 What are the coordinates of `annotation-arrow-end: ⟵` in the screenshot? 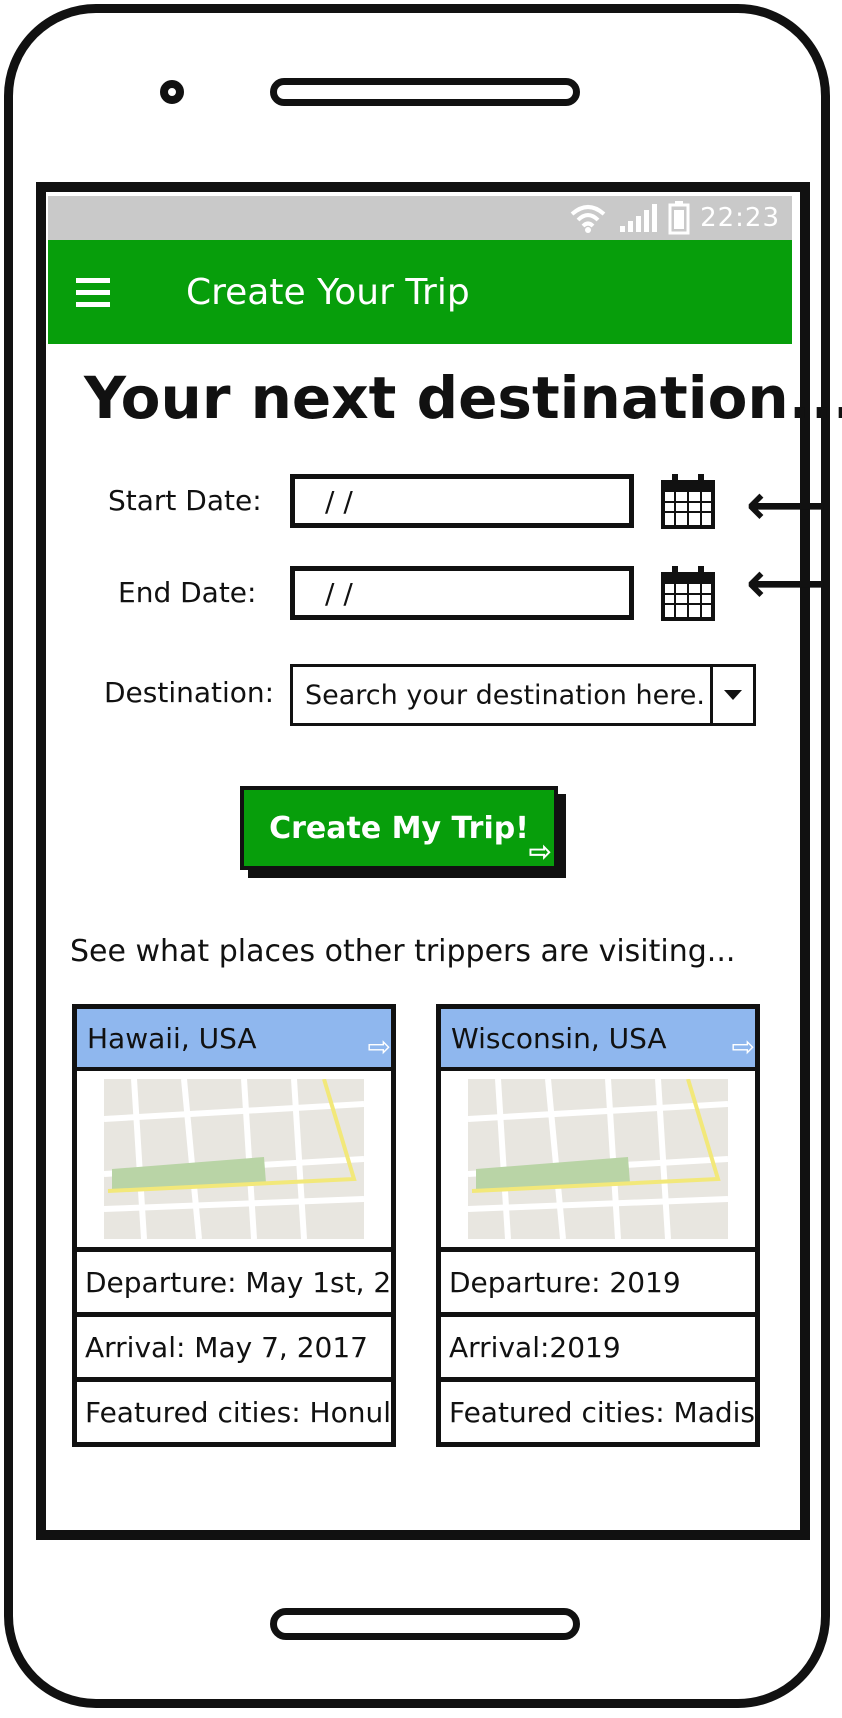 It's located at (786, 583).